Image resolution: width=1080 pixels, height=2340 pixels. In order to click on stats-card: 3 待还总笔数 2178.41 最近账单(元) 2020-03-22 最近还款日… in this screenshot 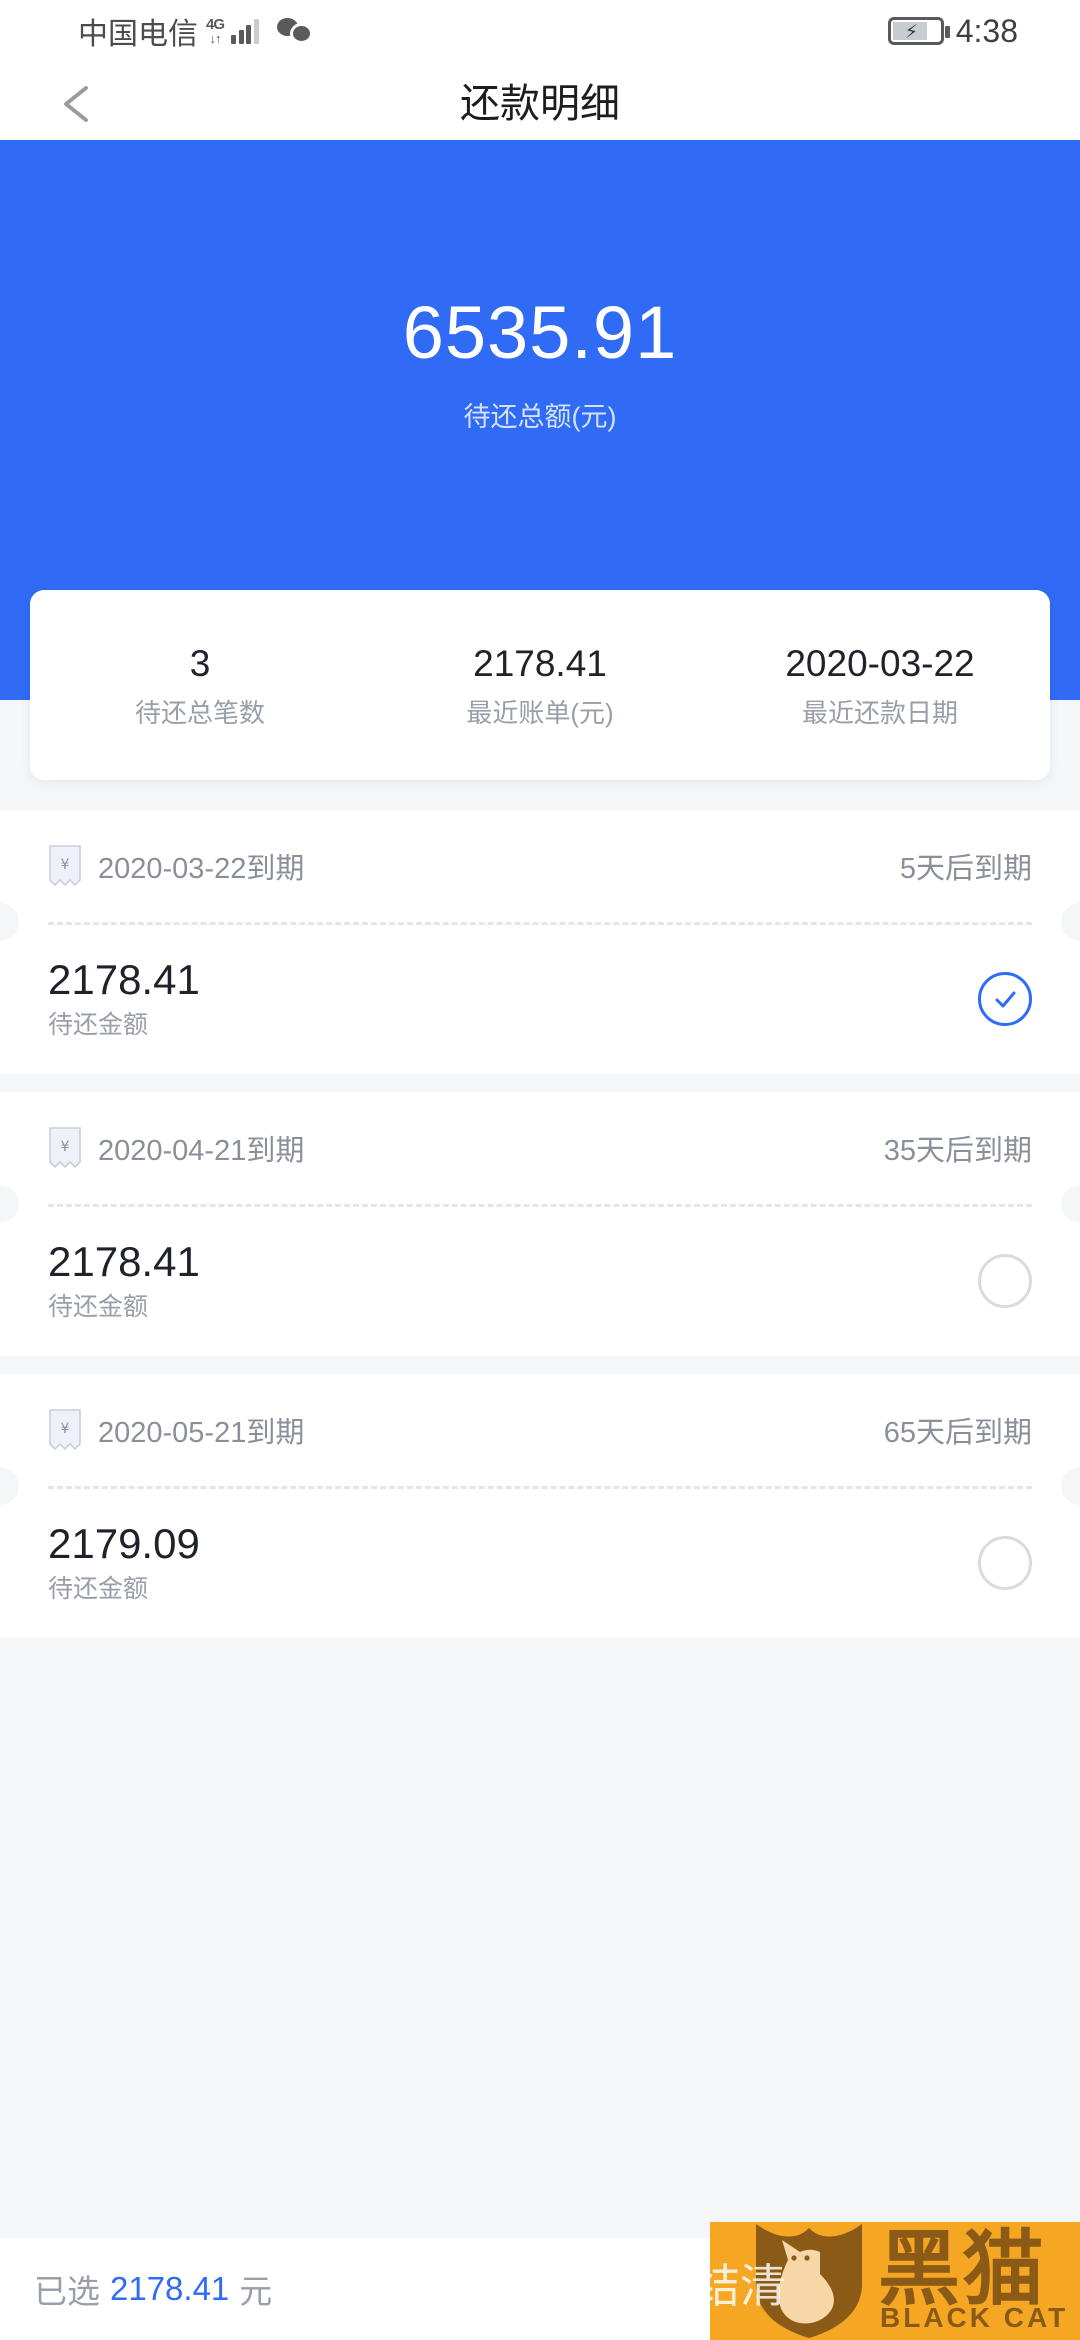, I will do `click(540, 685)`.